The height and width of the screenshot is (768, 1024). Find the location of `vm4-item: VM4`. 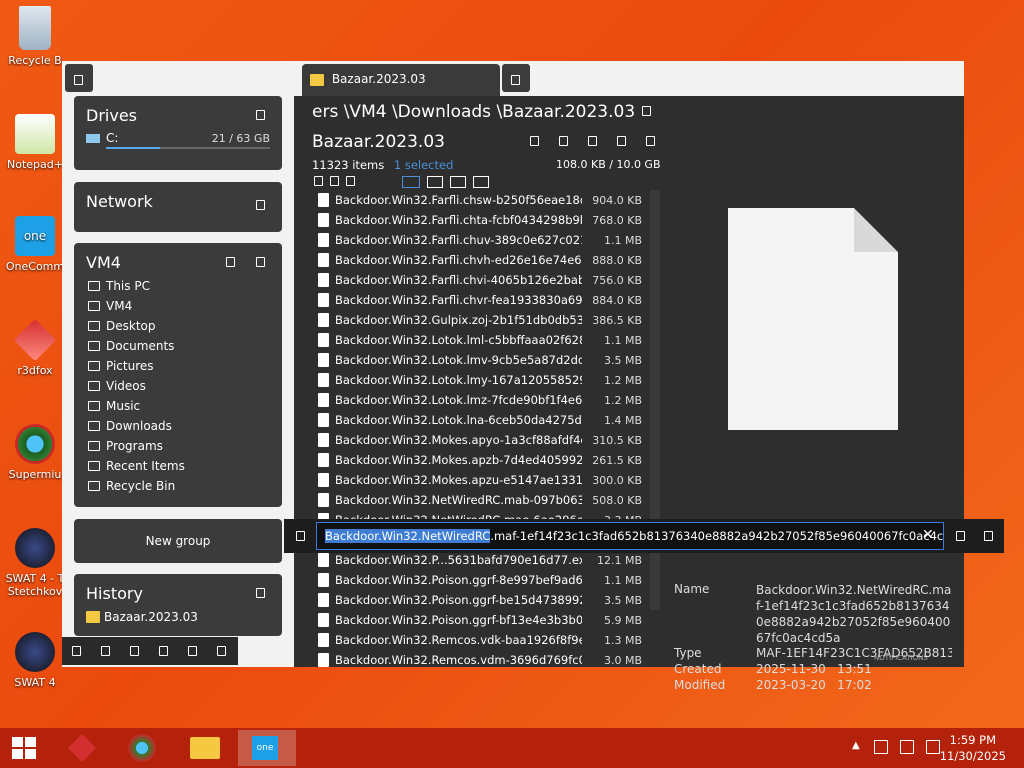

vm4-item: VM4 is located at coordinates (178, 306).